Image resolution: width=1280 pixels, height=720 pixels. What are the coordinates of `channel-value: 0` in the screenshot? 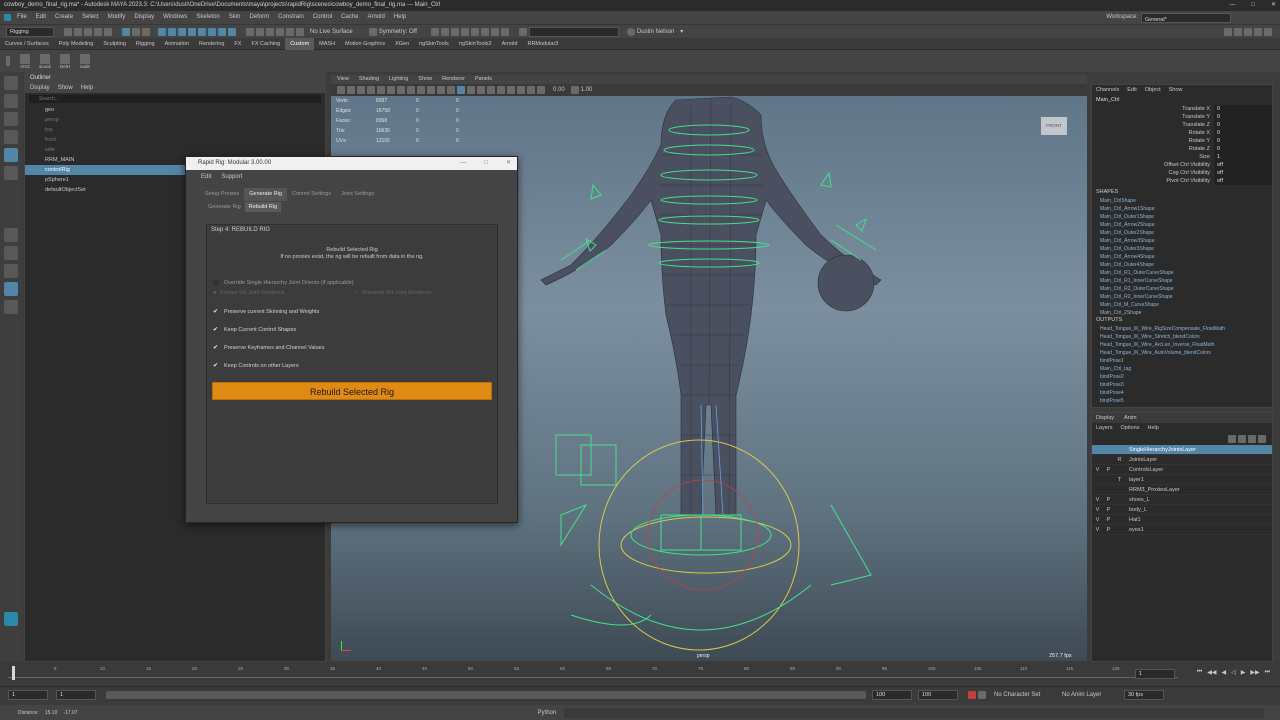 It's located at (1243, 149).